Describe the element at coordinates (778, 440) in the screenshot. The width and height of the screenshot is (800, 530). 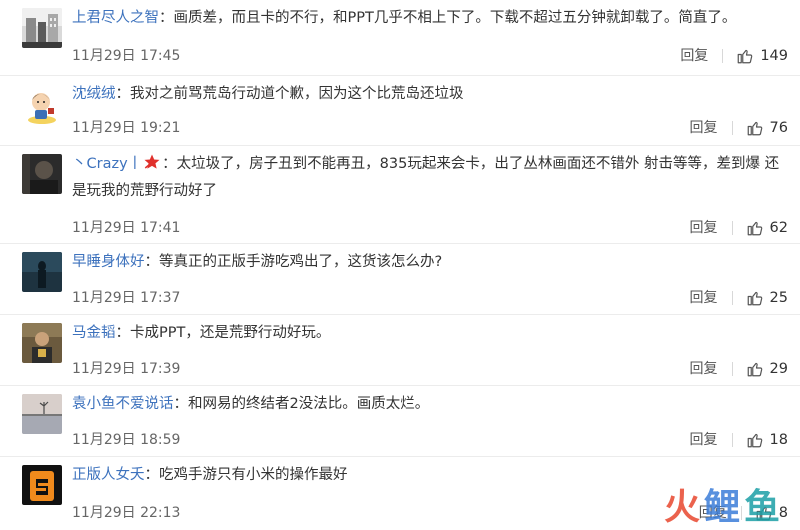
I see `like-count: 18` at that location.